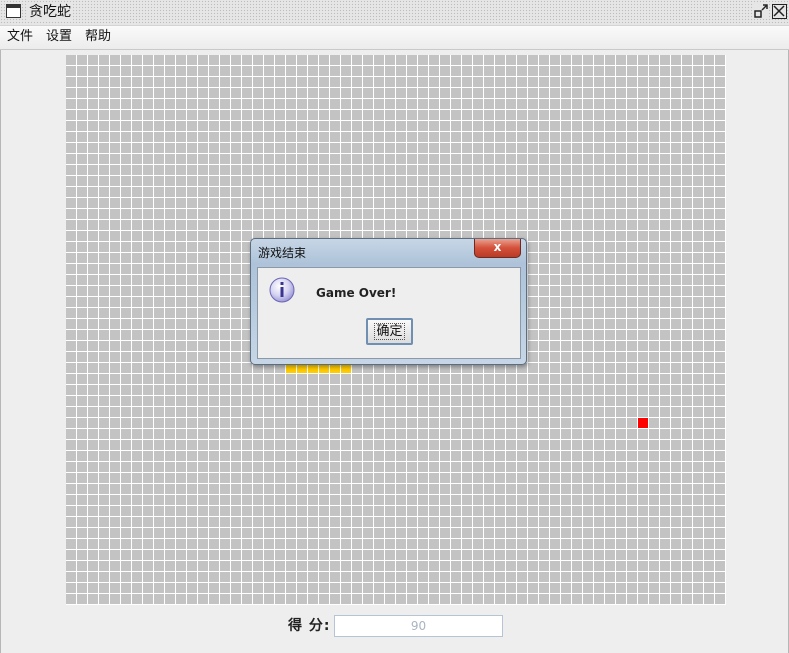 The width and height of the screenshot is (789, 653). I want to click on game-over-dialog: 游戏结束 x Game Over! 确定, so click(388, 301).